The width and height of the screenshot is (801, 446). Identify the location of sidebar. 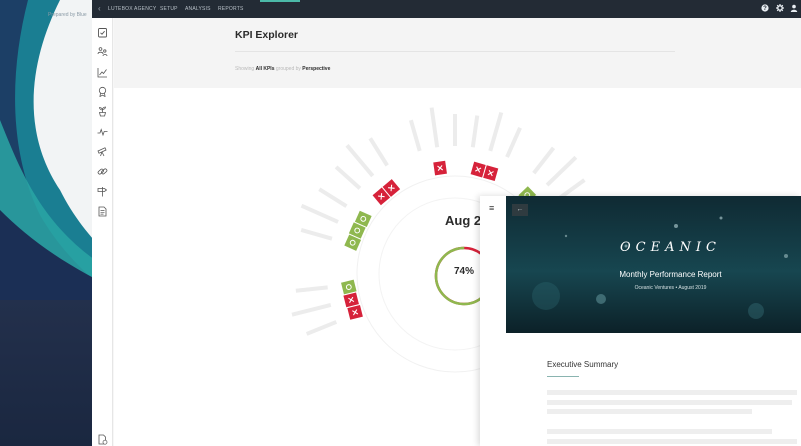
(102, 232).